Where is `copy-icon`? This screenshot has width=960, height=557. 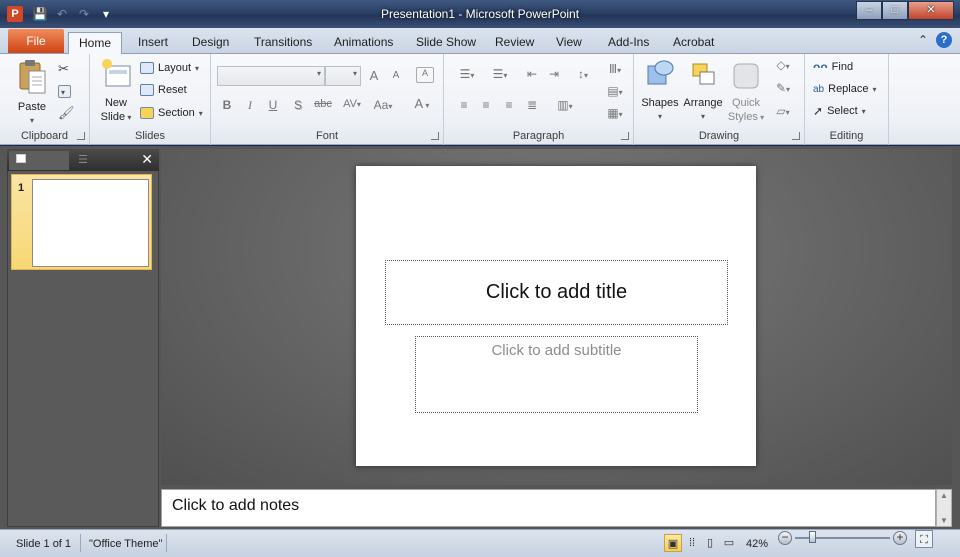 copy-icon is located at coordinates (64, 91).